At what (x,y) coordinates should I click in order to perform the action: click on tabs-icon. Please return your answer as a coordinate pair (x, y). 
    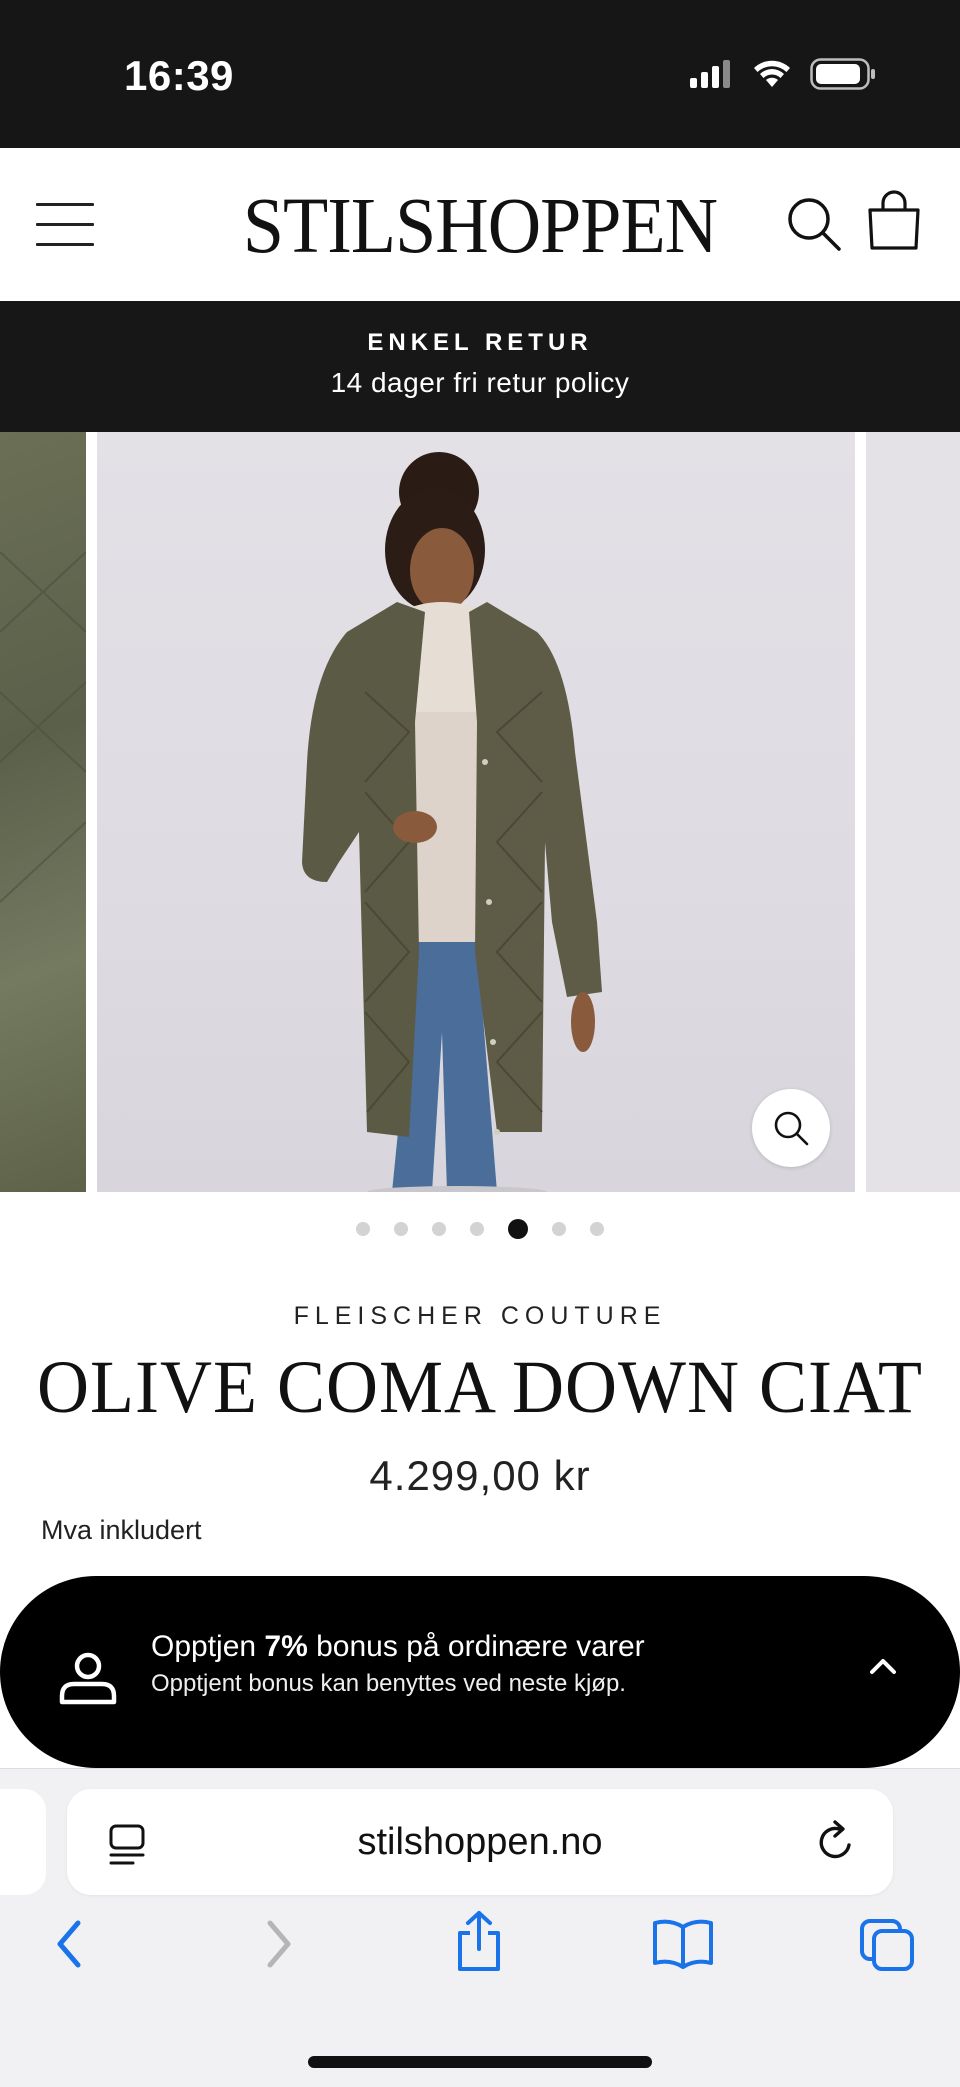
    Looking at the image, I should click on (887, 1945).